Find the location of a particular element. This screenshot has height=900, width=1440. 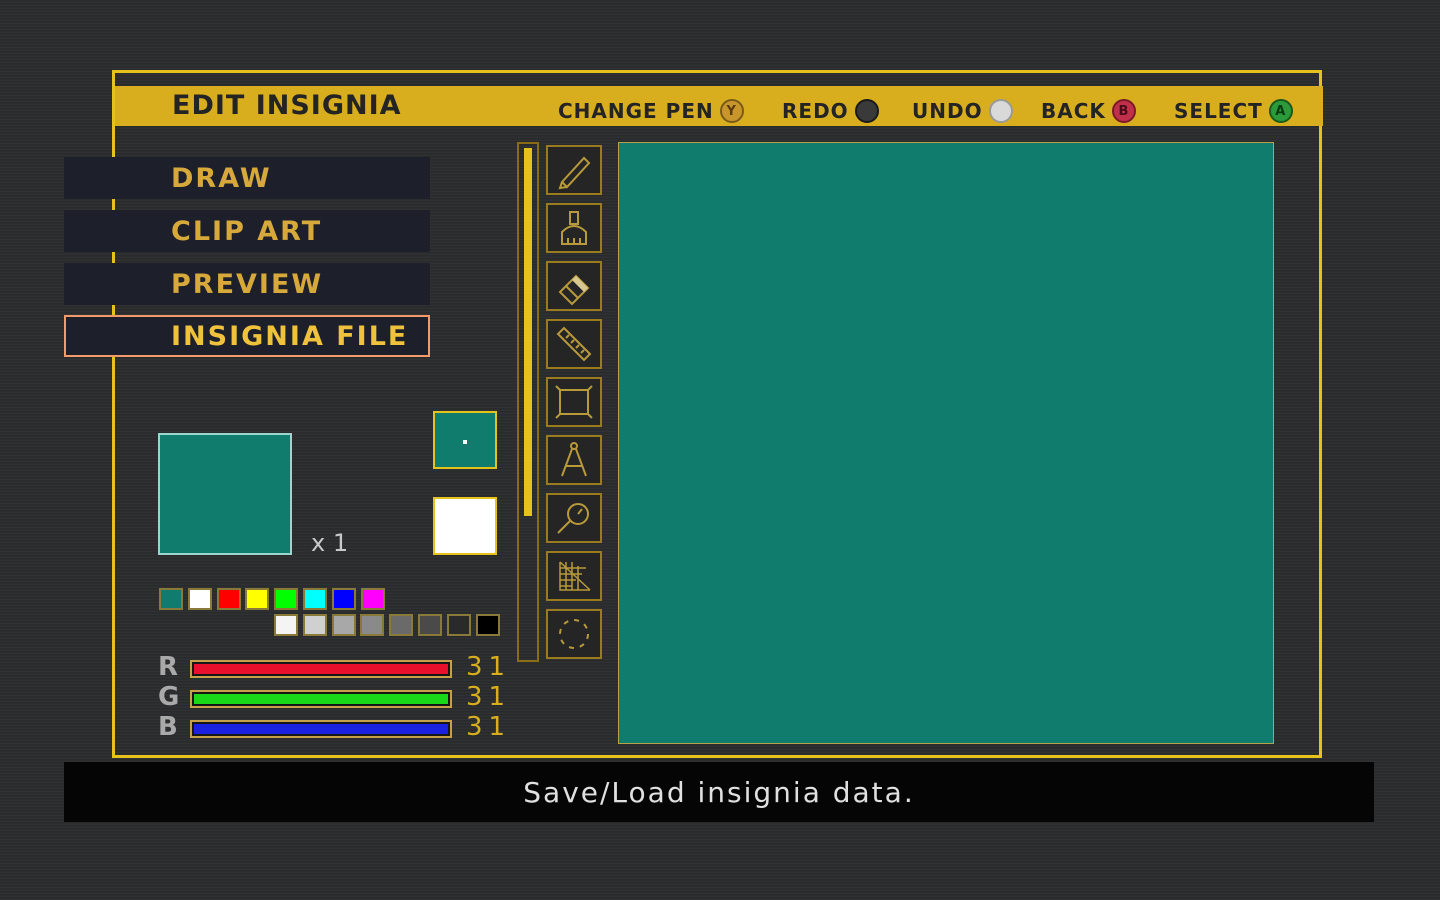

menu-item-draw: DRAW is located at coordinates (247, 178).